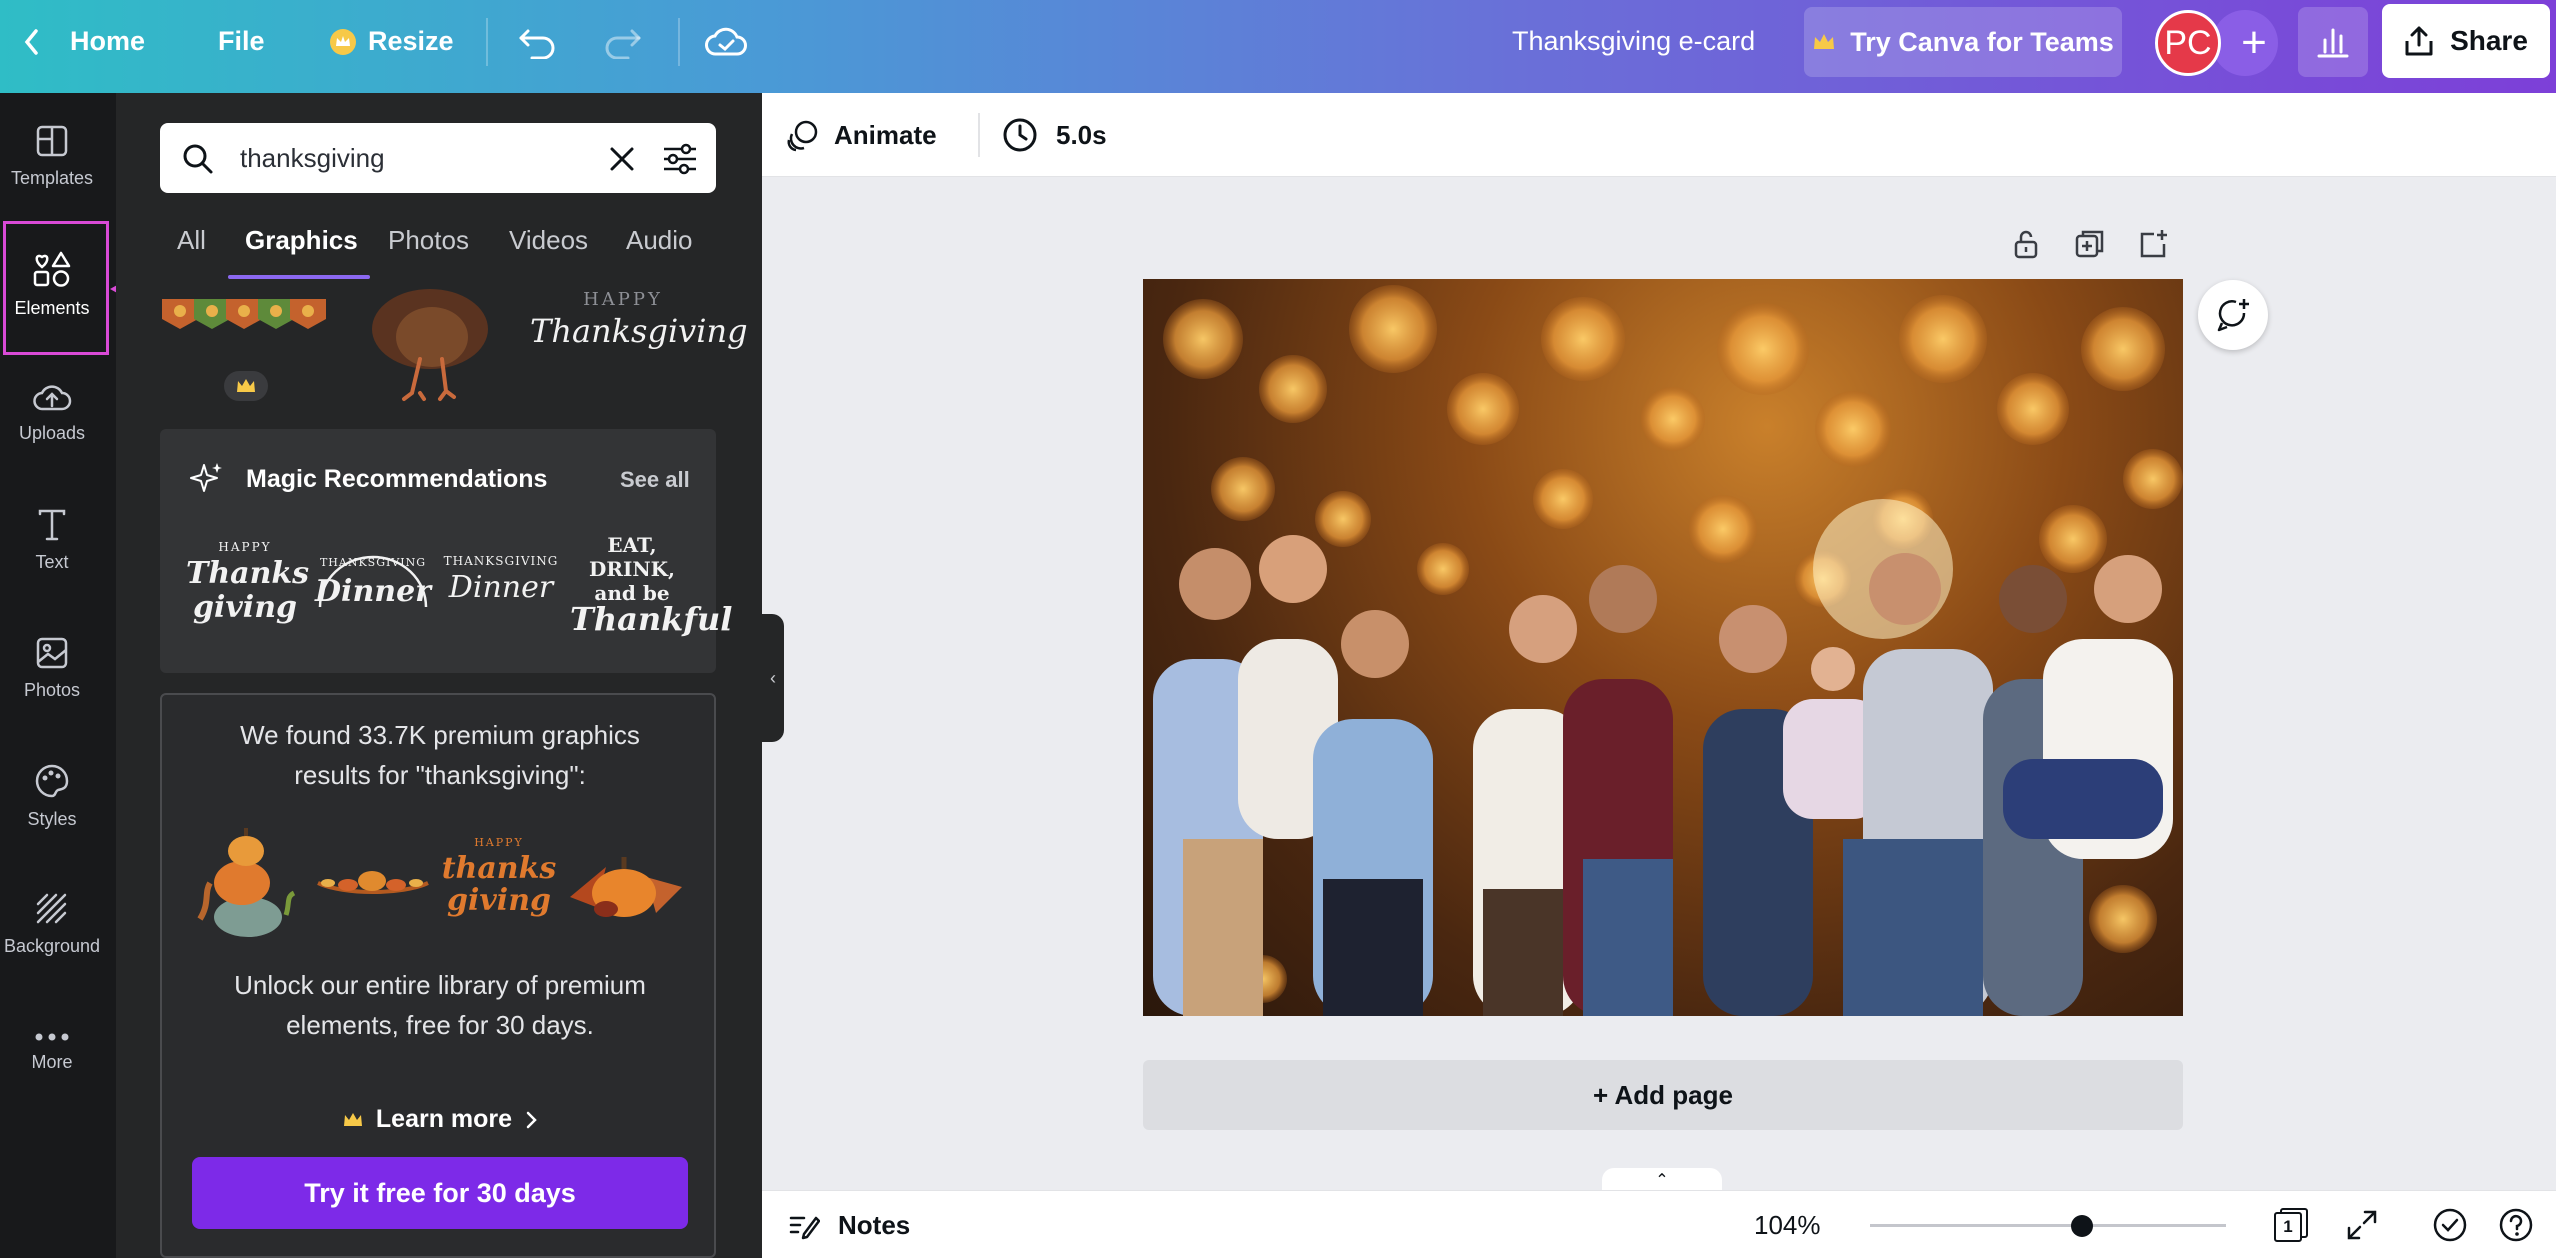 The height and width of the screenshot is (1258, 2556). I want to click on notes-icon, so click(804, 1228).